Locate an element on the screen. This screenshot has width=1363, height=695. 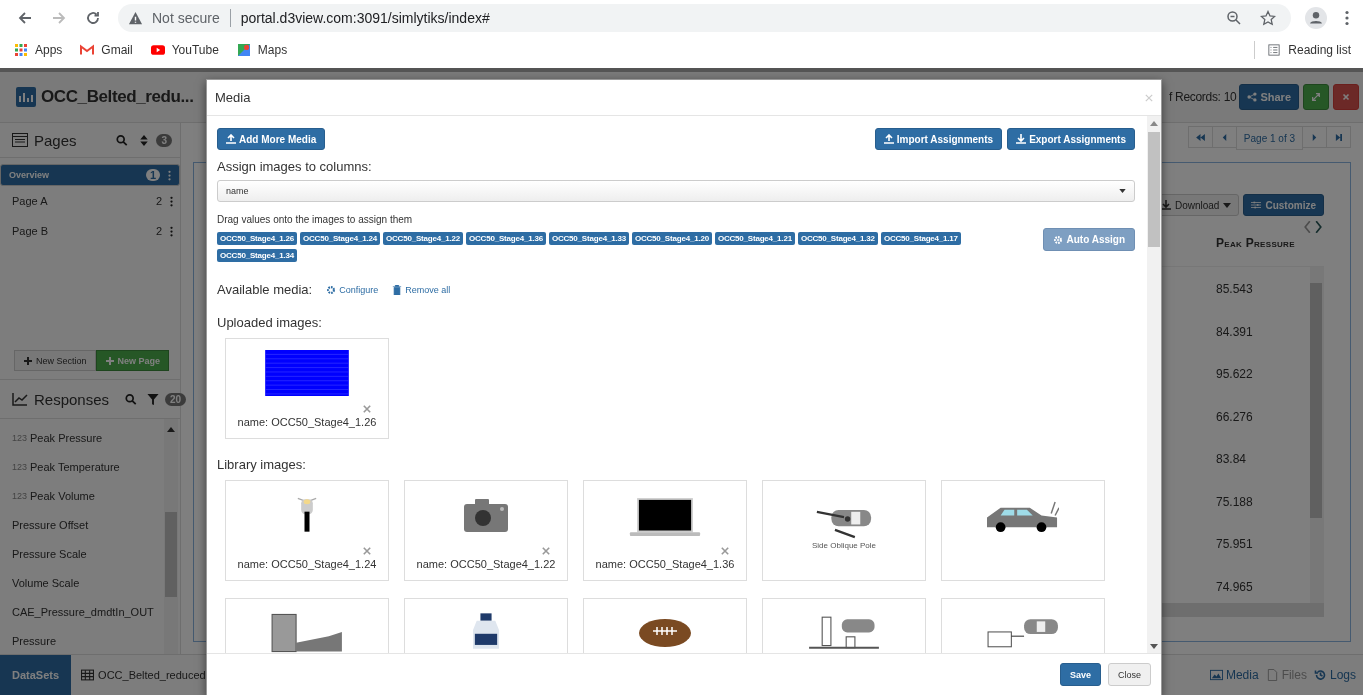
value-tag: OCC50_Stage4_1.33 is located at coordinates (588, 238).